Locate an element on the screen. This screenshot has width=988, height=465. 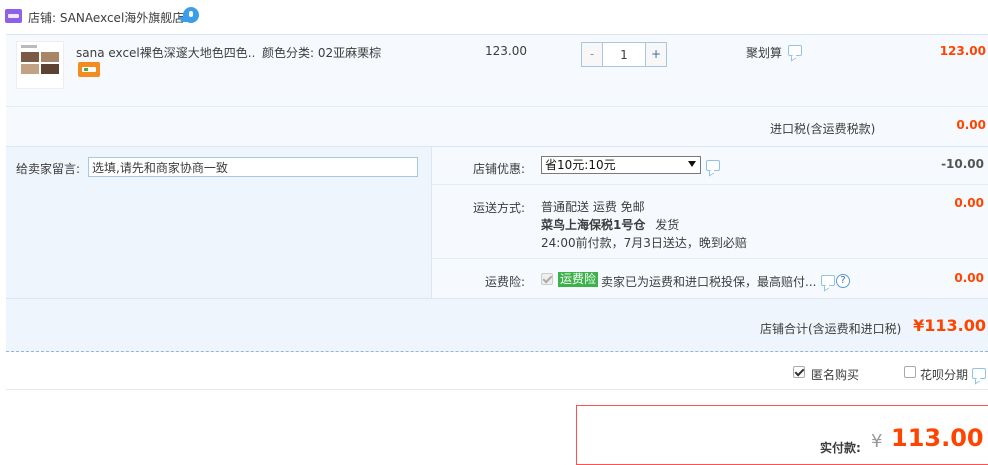
shipping-value: 0.00 is located at coordinates (969, 203).